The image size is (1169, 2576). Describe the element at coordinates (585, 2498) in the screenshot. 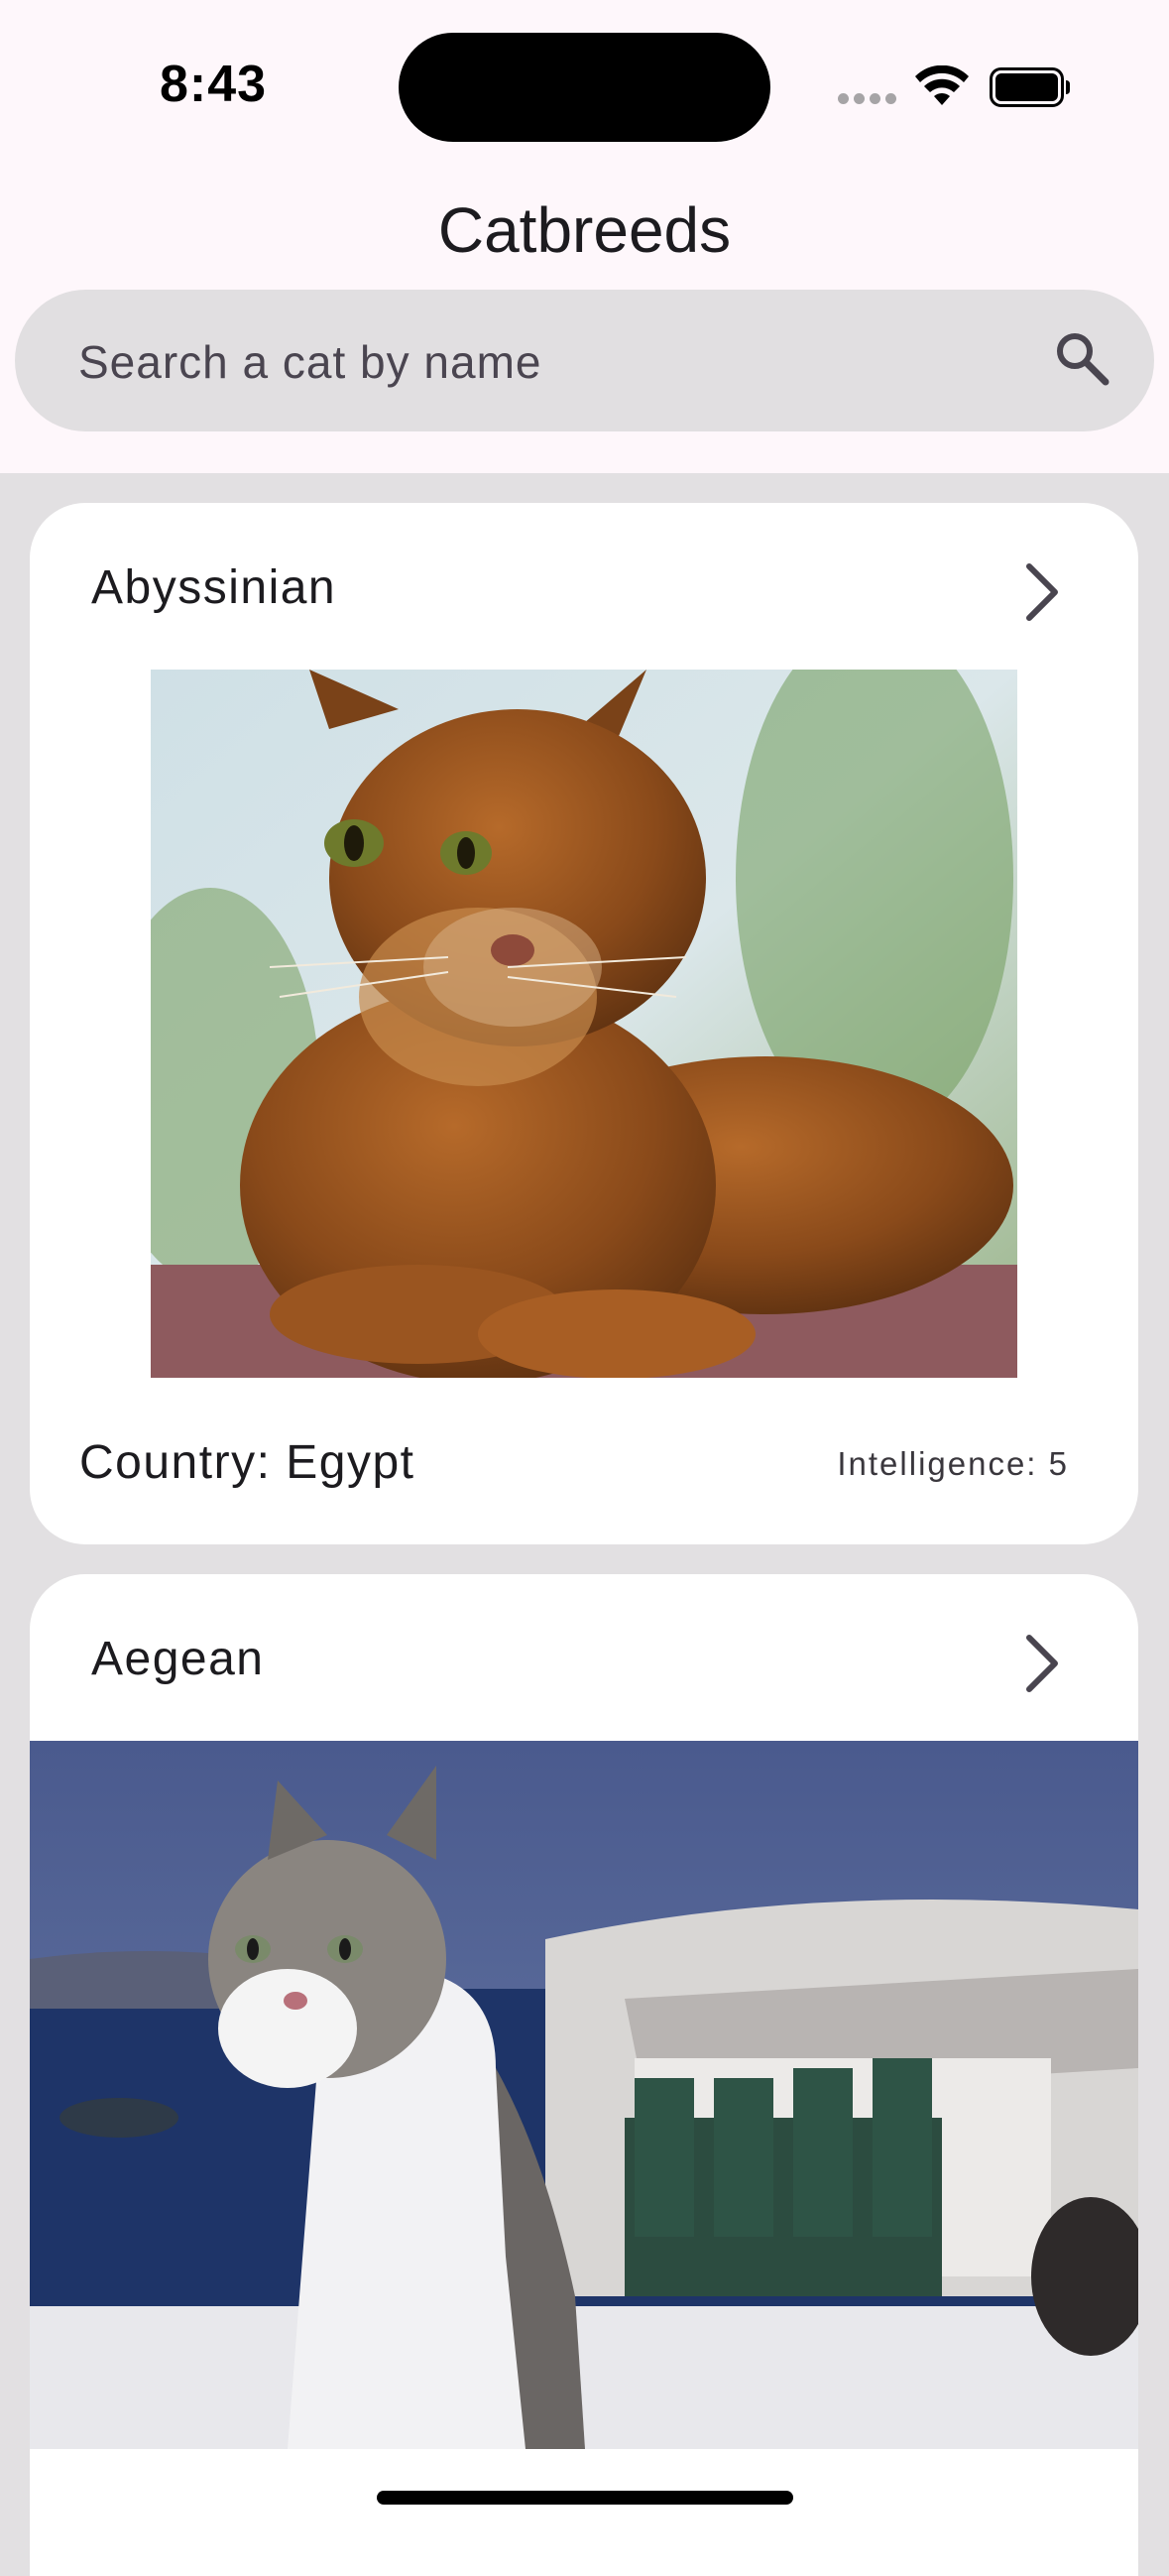

I see `home-indicator` at that location.